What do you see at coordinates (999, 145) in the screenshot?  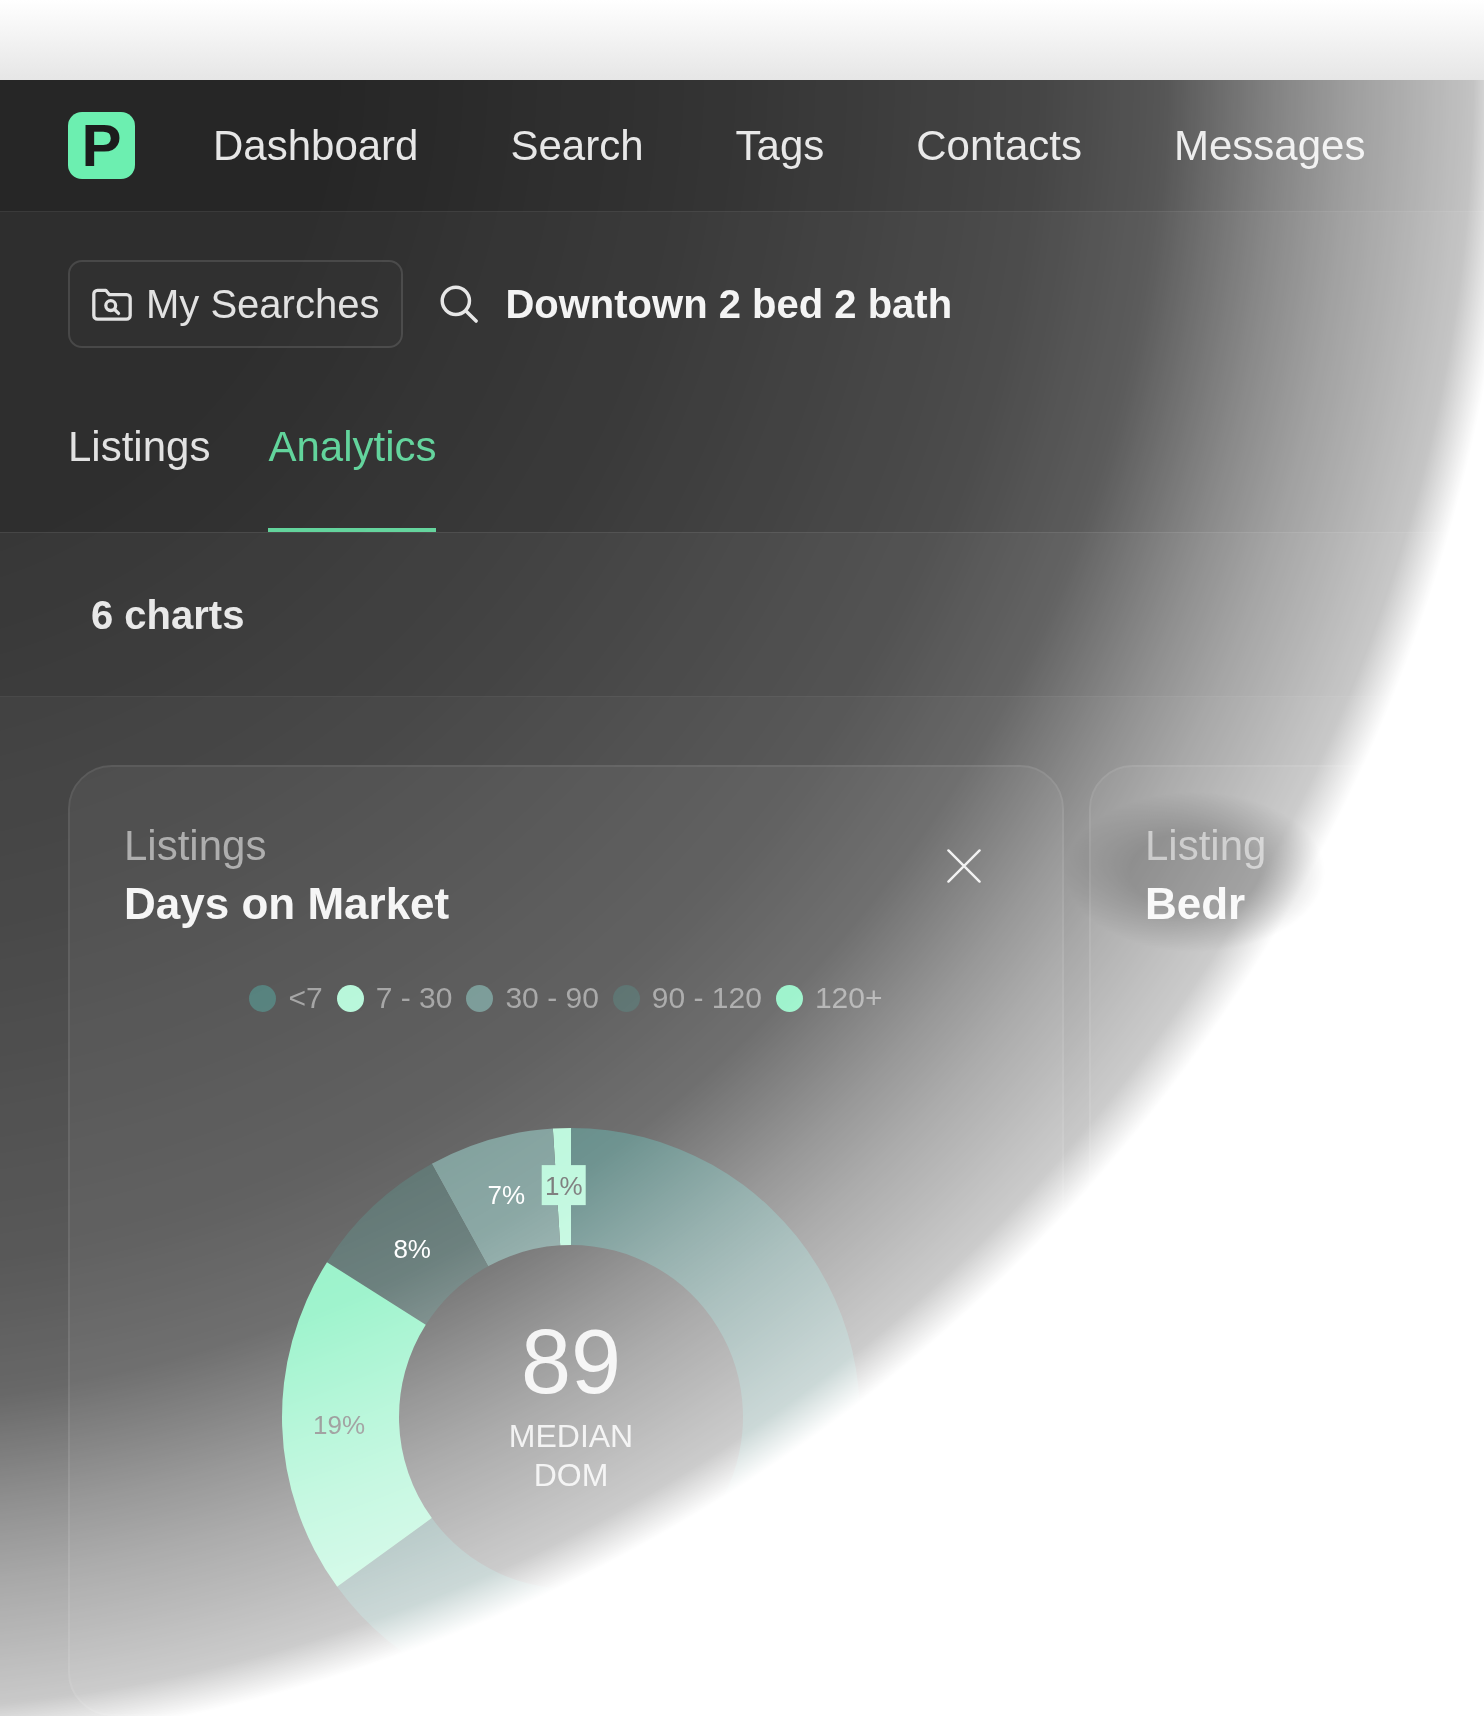 I see `nav-link: Contacts` at bounding box center [999, 145].